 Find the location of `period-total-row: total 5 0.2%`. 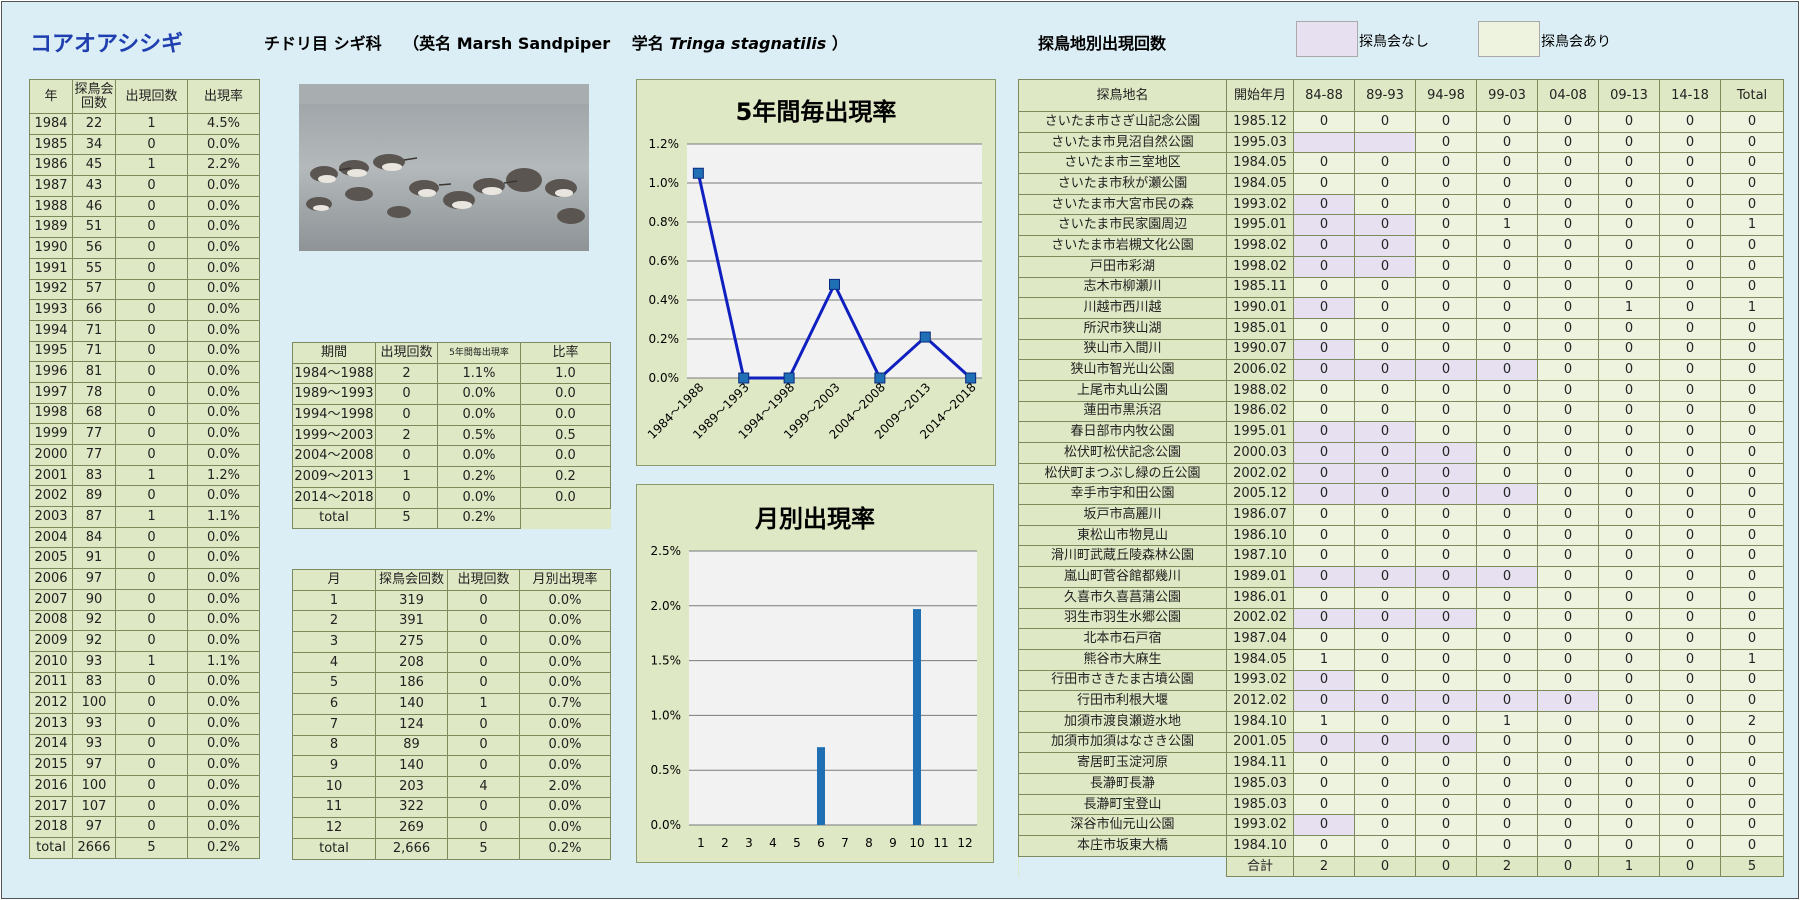

period-total-row: total 5 0.2% is located at coordinates (451, 518).